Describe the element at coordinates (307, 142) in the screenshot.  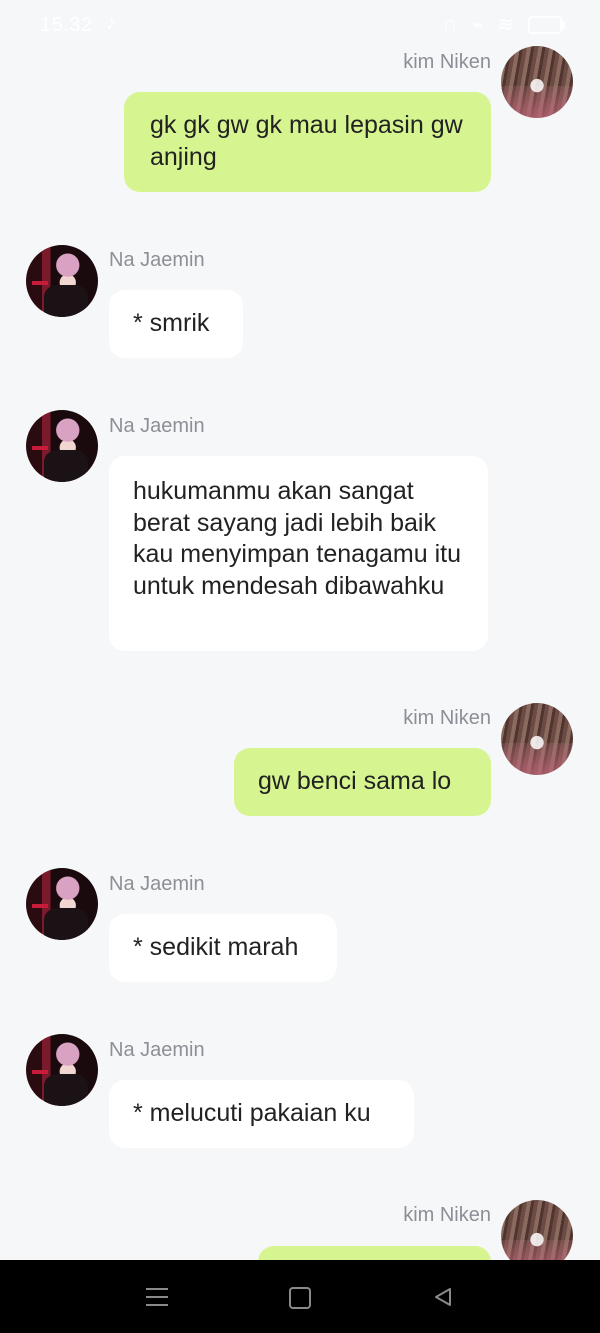
I see `message-bubble: gk gk gw gk mau lepasin gw anjing` at that location.